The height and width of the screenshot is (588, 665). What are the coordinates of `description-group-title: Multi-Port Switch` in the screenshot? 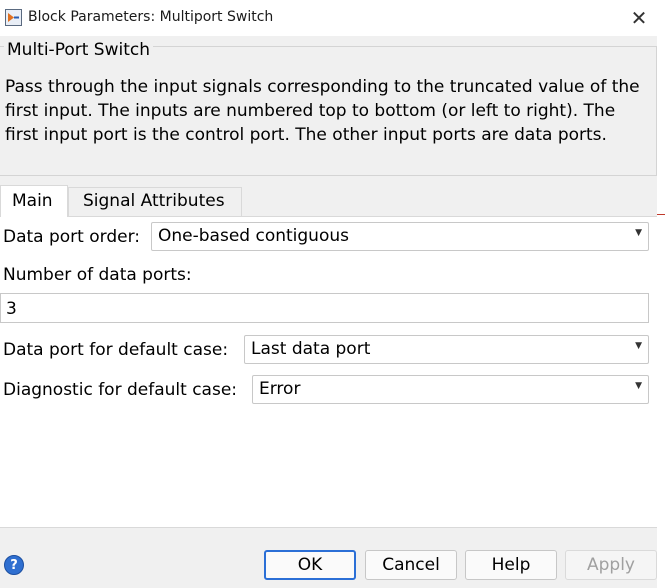 It's located at (78, 50).